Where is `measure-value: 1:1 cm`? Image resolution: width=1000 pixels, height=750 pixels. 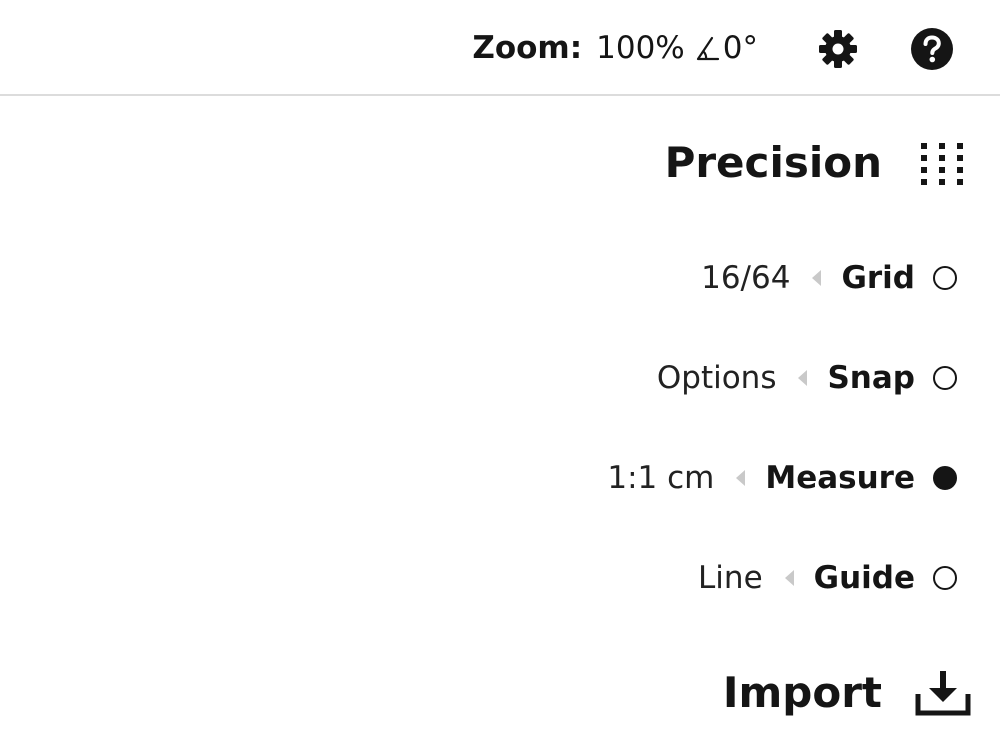 measure-value: 1:1 cm is located at coordinates (660, 478).